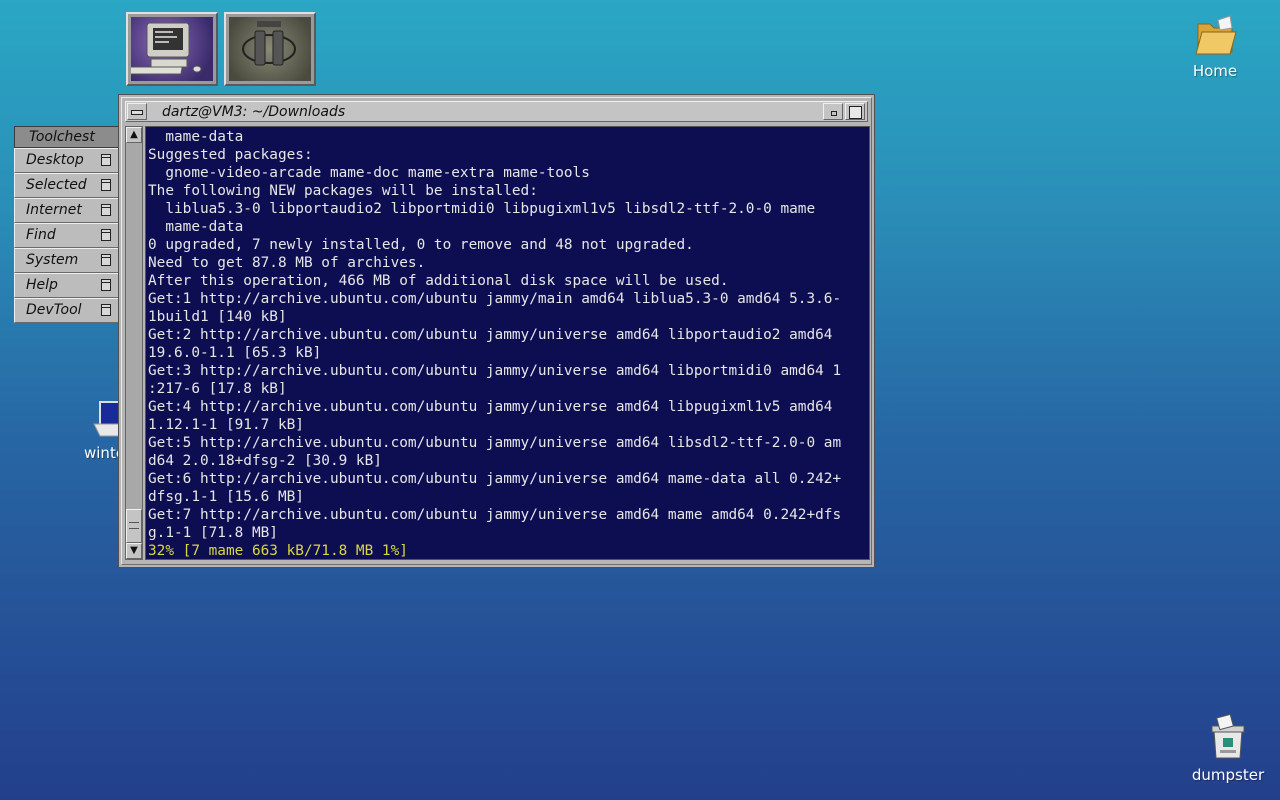 This screenshot has width=1280, height=800. I want to click on dumpster-desktop-icon: dumpster, so click(1228, 748).